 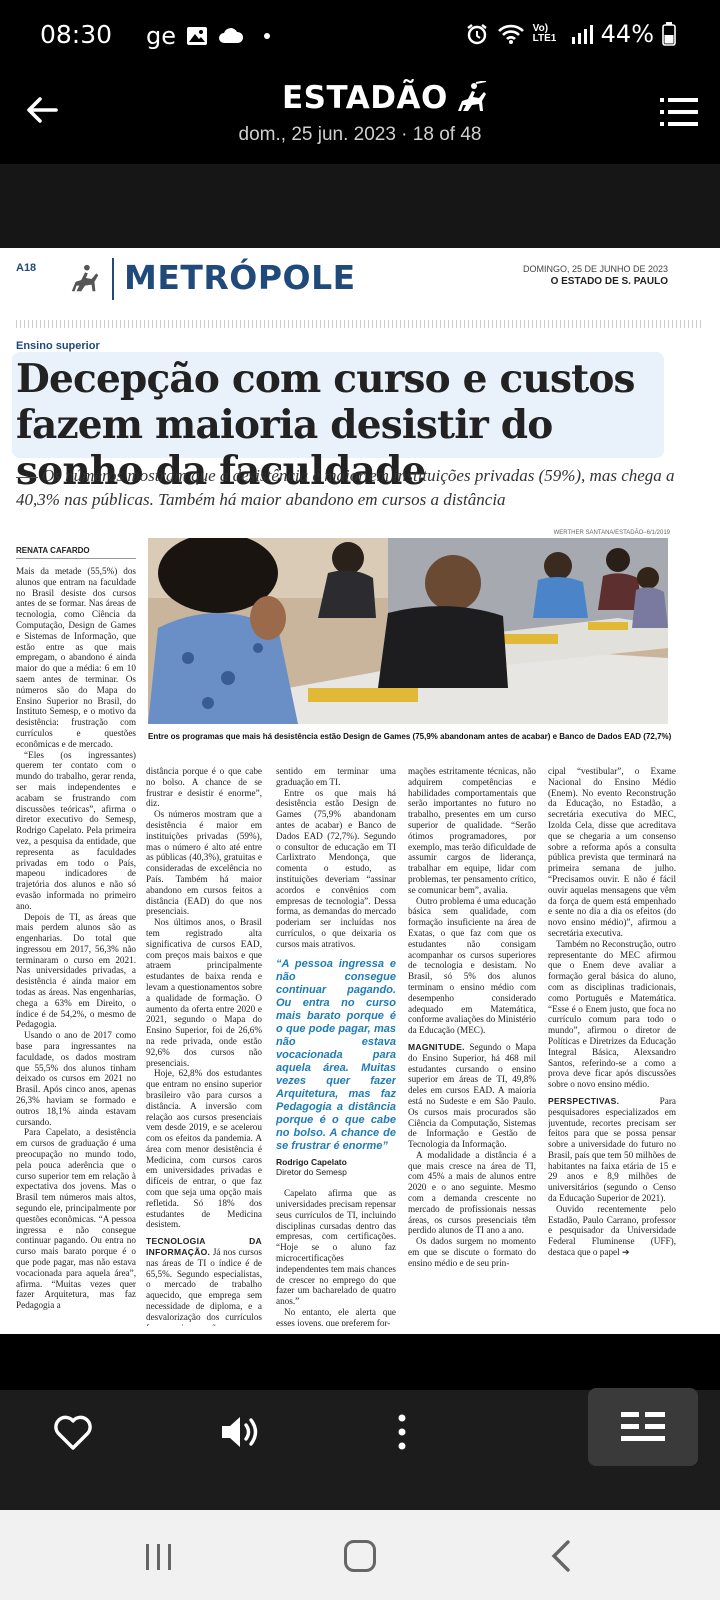 What do you see at coordinates (408, 631) in the screenshot?
I see `article-photo` at bounding box center [408, 631].